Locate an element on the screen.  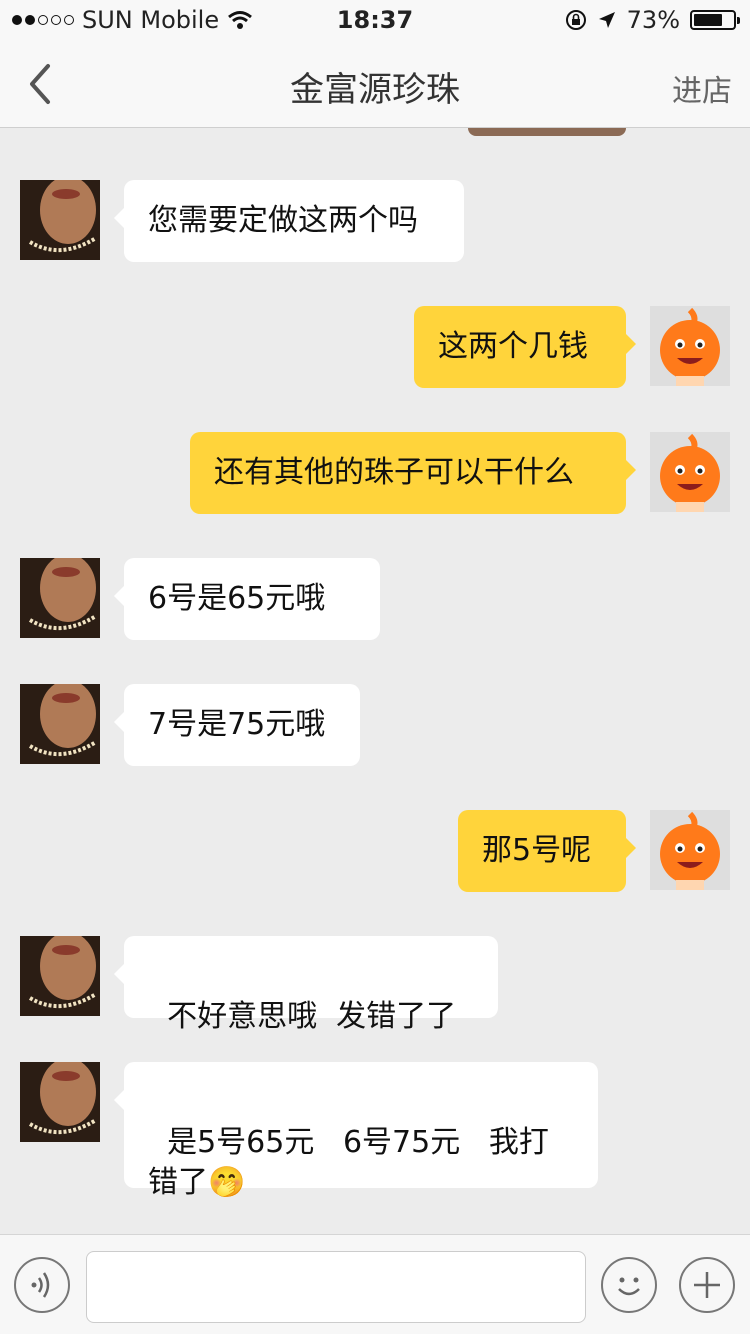
message-bubble-incoming: 您需要定做这两个吗 is located at coordinates (289, 221).